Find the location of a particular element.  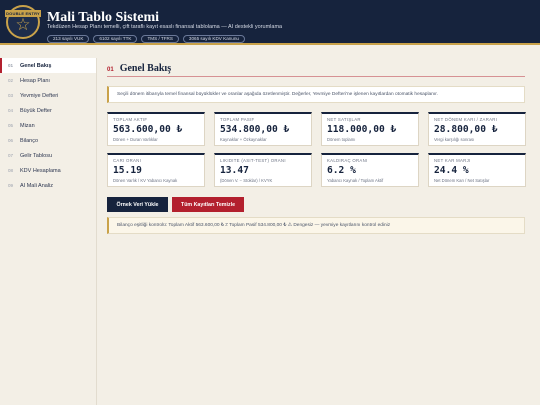

kpi-subtext: Vergi karşılığı sonrası is located at coordinates (454, 139).